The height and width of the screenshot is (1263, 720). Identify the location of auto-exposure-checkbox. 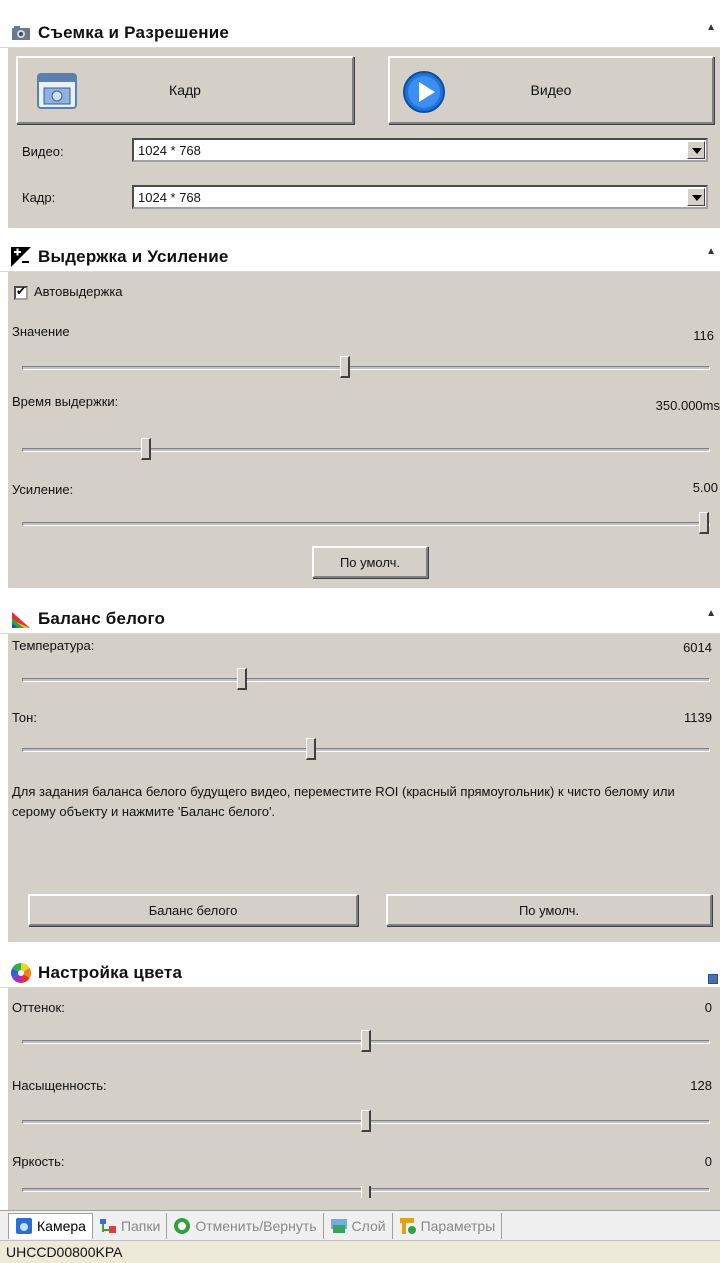
(21, 292).